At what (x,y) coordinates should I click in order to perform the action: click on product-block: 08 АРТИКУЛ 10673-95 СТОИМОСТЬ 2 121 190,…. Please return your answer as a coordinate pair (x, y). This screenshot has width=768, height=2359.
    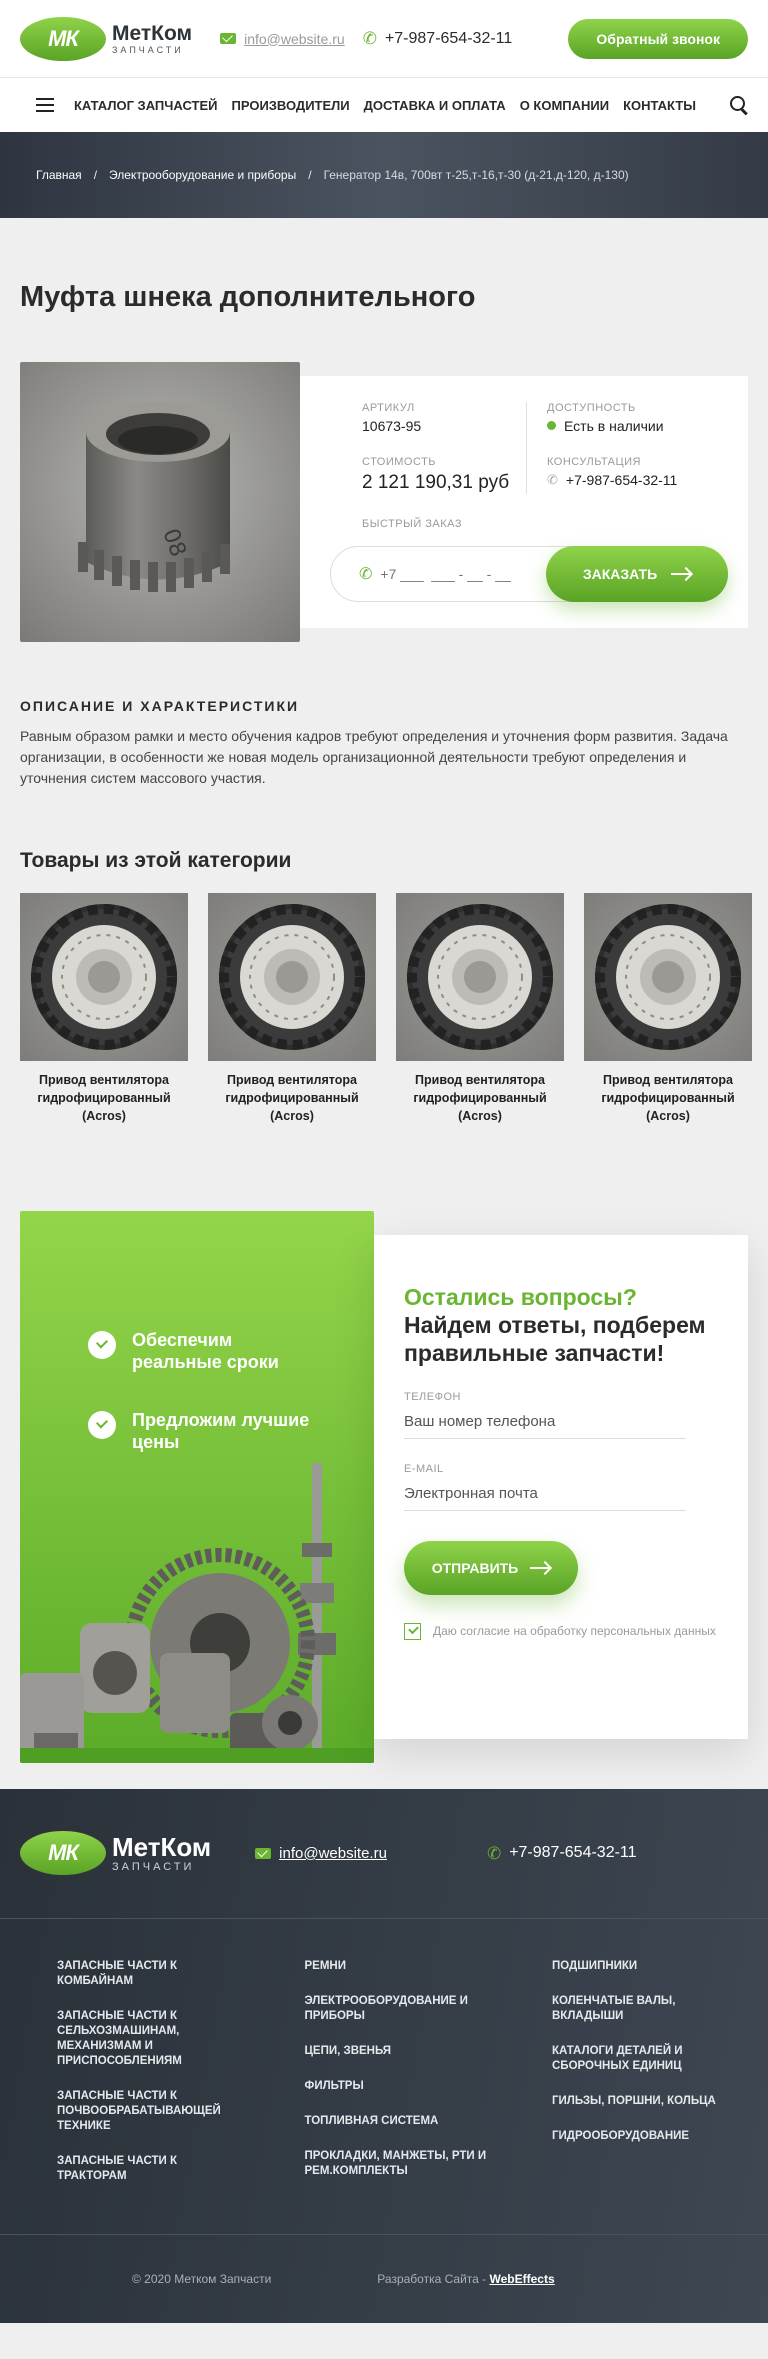
    Looking at the image, I should click on (384, 501).